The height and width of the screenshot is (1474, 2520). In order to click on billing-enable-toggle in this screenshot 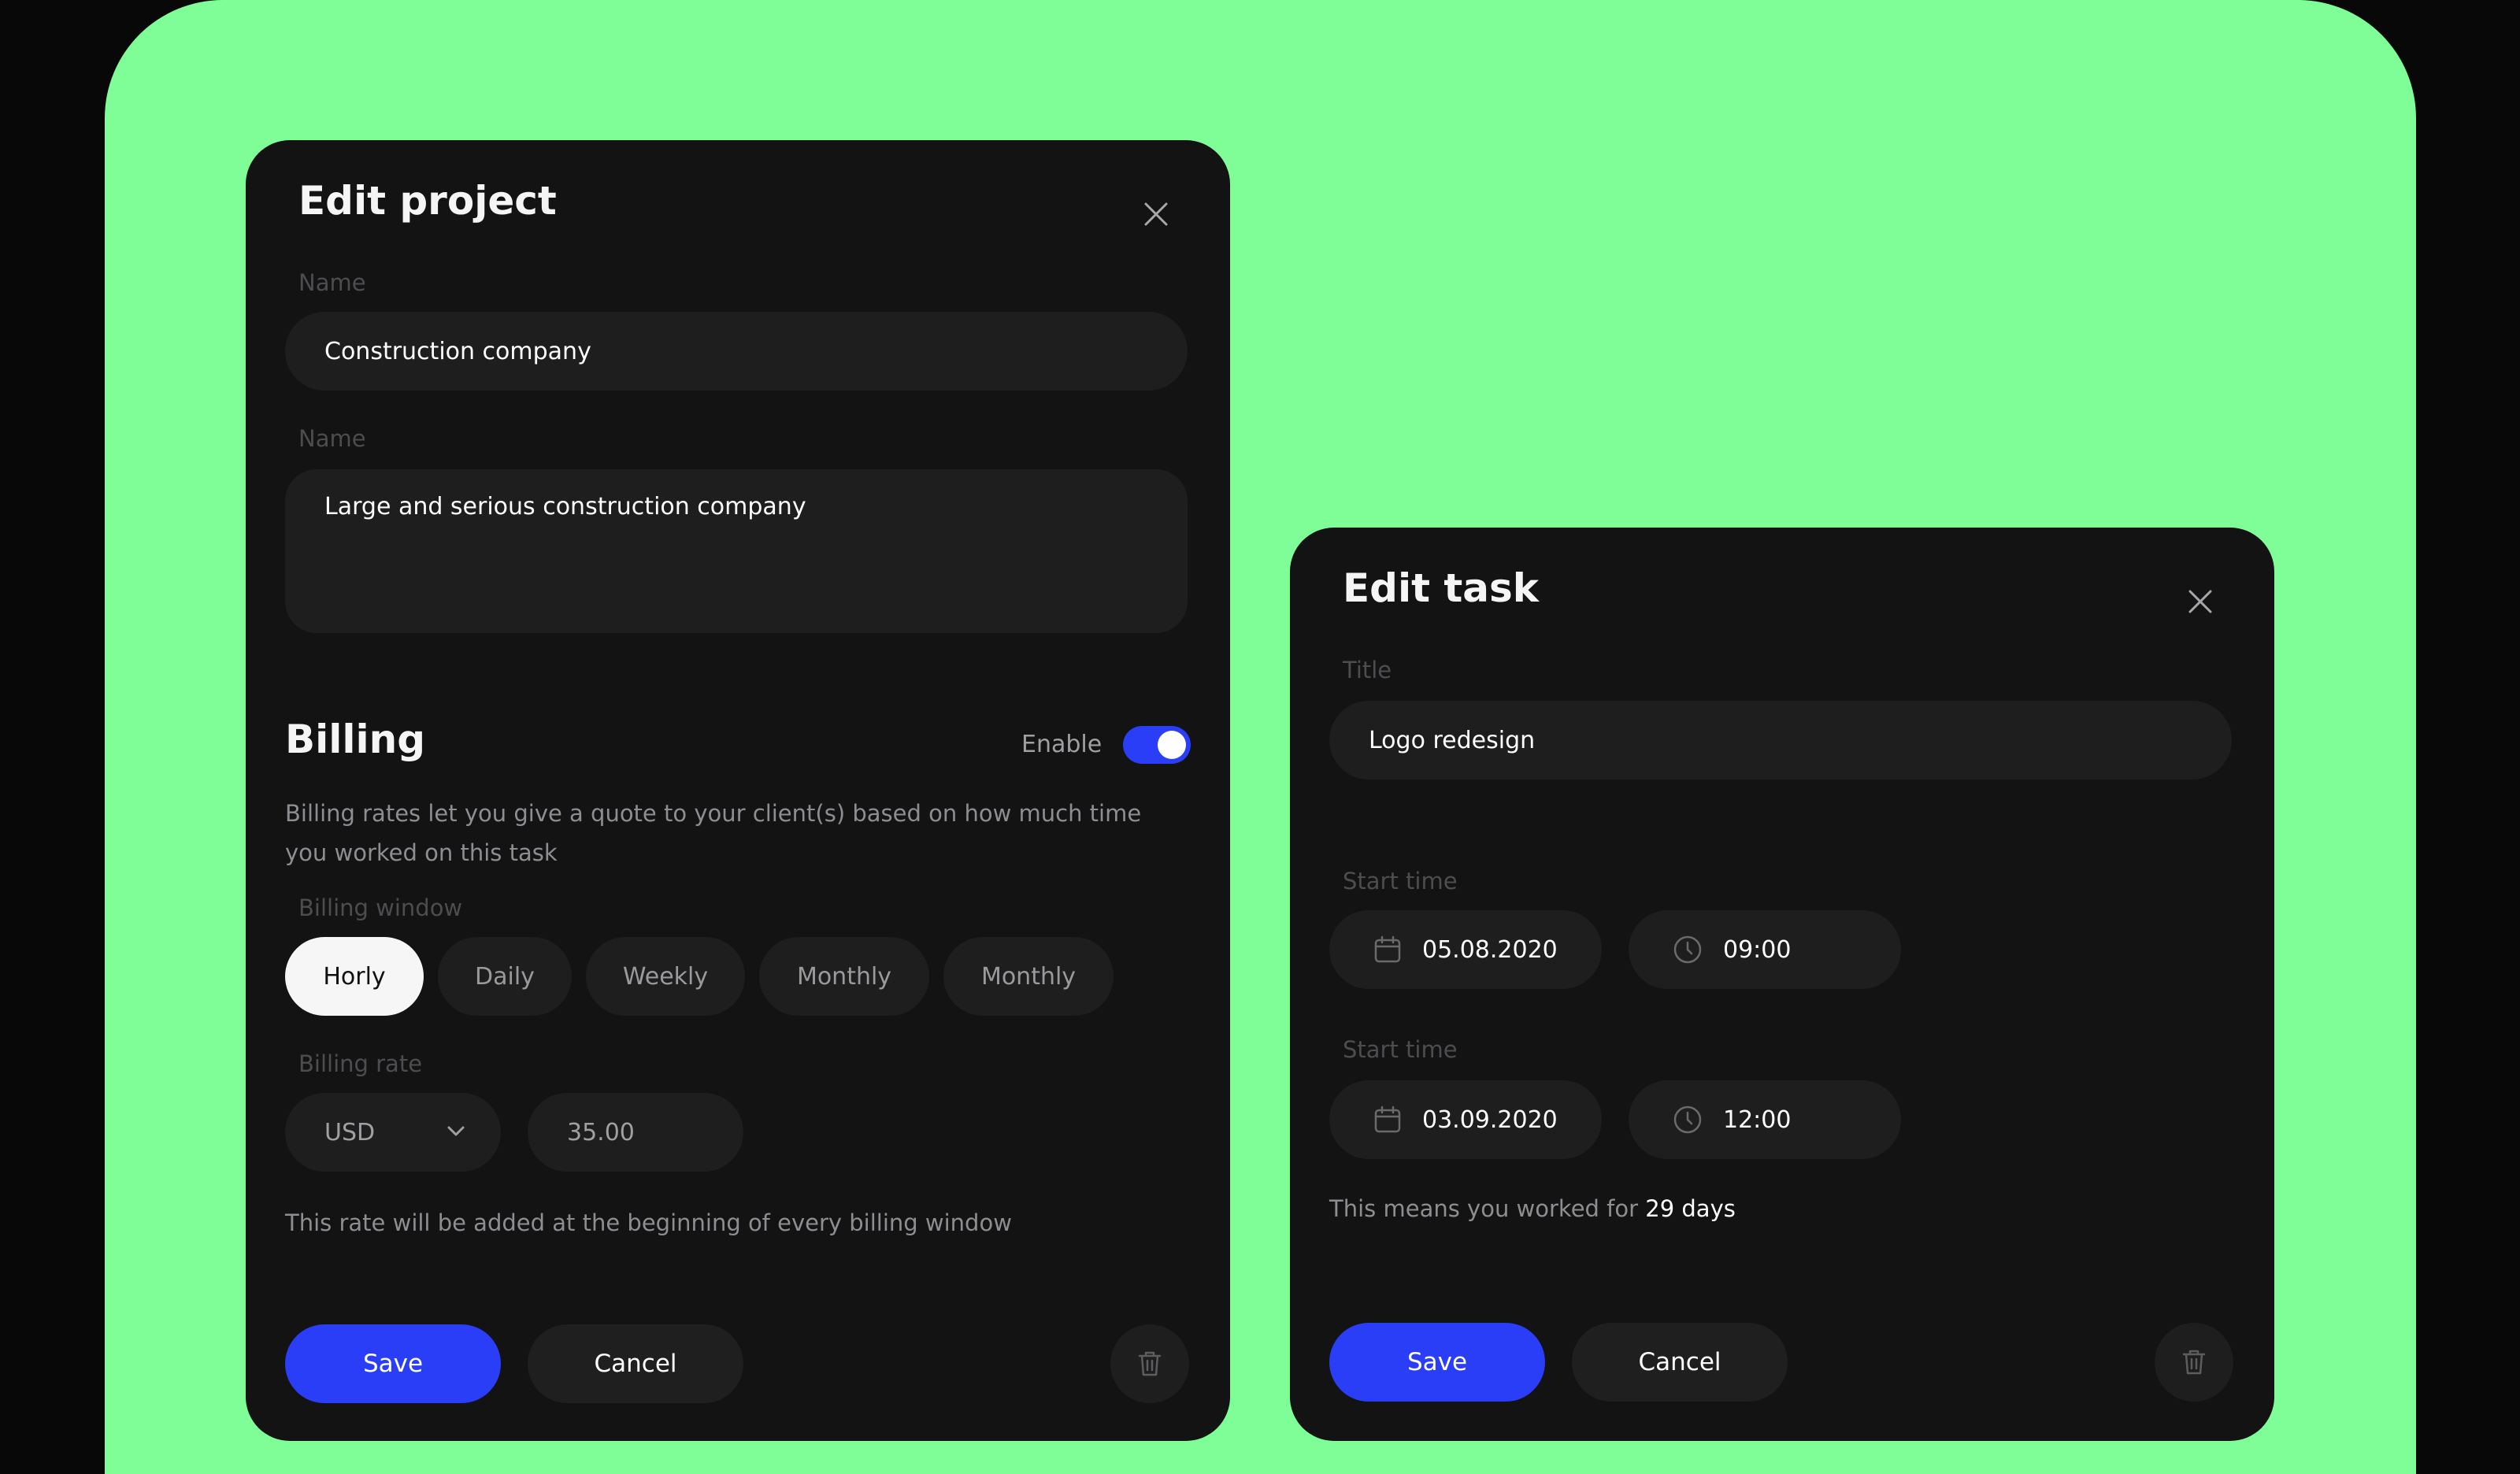, I will do `click(1157, 745)`.